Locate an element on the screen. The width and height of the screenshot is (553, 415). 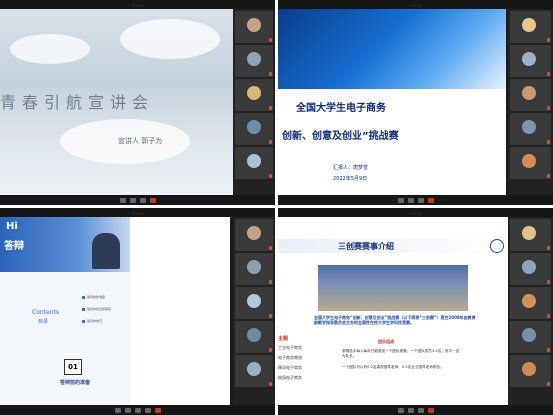
team-label: 团队组成 is located at coordinates (386, 341).